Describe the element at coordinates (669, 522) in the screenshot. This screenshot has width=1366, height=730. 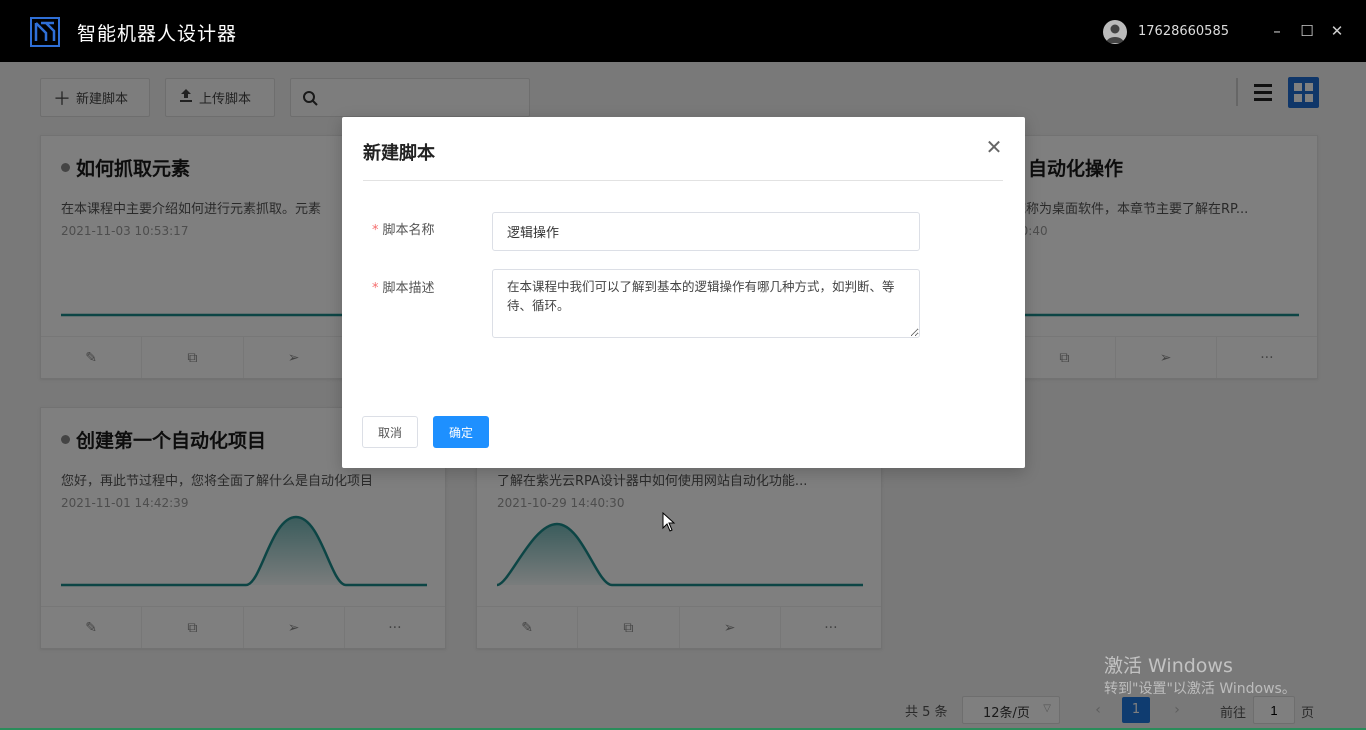
I see `mouse-cursor-icon` at that location.